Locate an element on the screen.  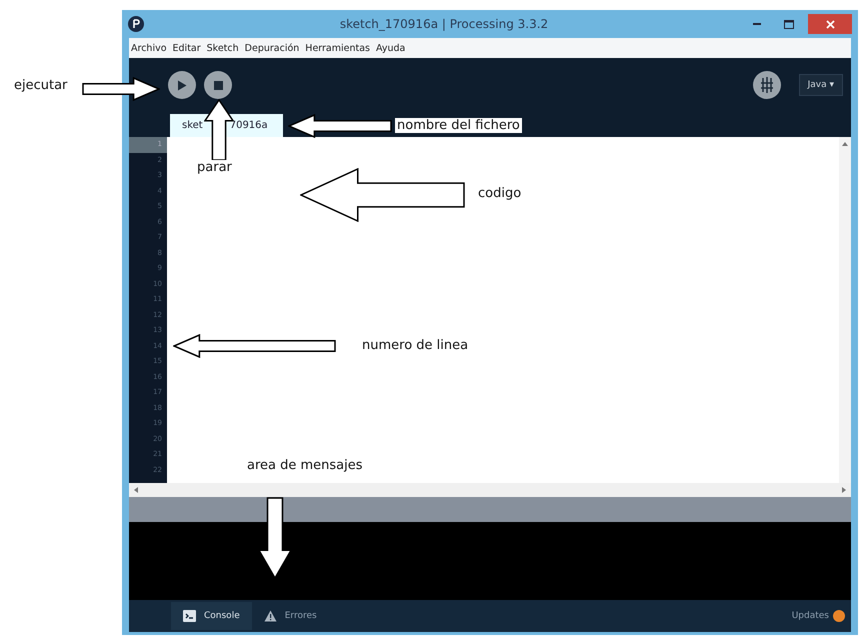
annotation-label: area de mensajes is located at coordinates (305, 465).